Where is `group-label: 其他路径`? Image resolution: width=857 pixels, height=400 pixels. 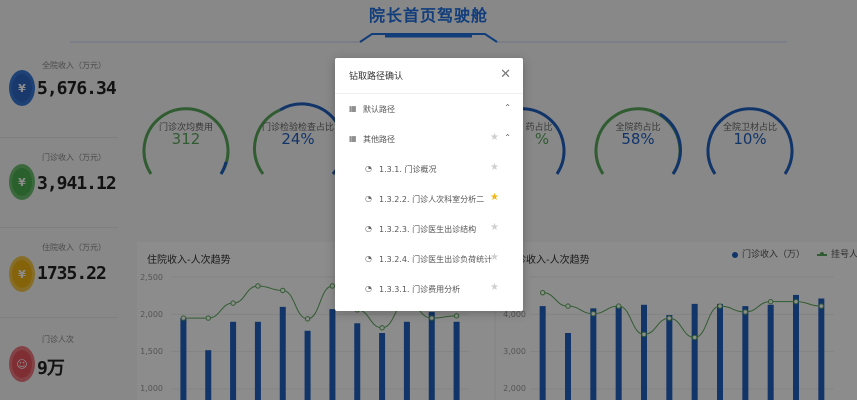 group-label: 其他路径 is located at coordinates (379, 139).